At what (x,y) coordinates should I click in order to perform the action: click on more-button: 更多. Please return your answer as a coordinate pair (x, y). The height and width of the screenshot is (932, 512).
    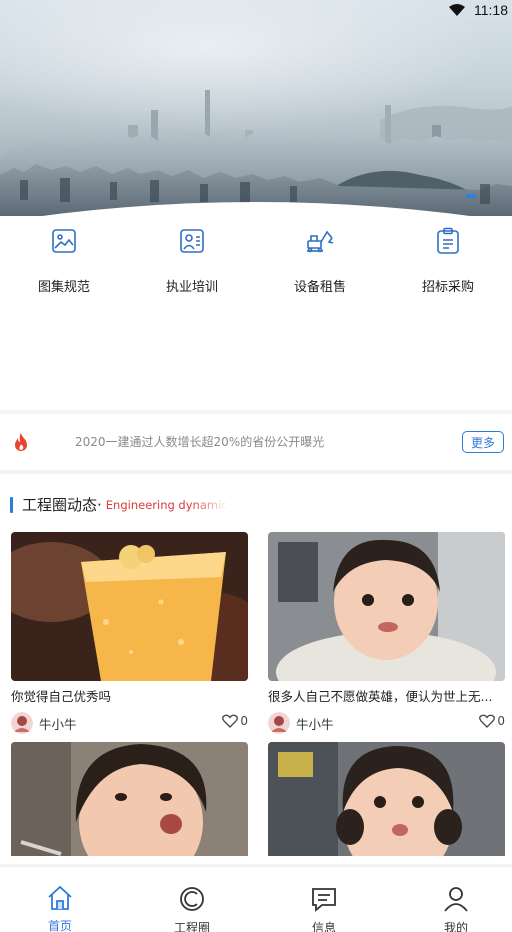
    Looking at the image, I should click on (483, 442).